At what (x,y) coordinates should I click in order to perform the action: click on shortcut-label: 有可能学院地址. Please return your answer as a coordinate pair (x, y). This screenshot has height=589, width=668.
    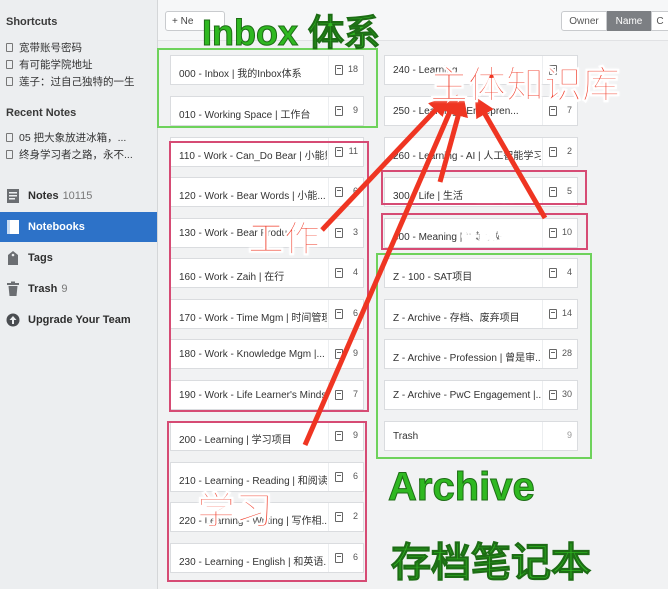
    Looking at the image, I should click on (56, 65).